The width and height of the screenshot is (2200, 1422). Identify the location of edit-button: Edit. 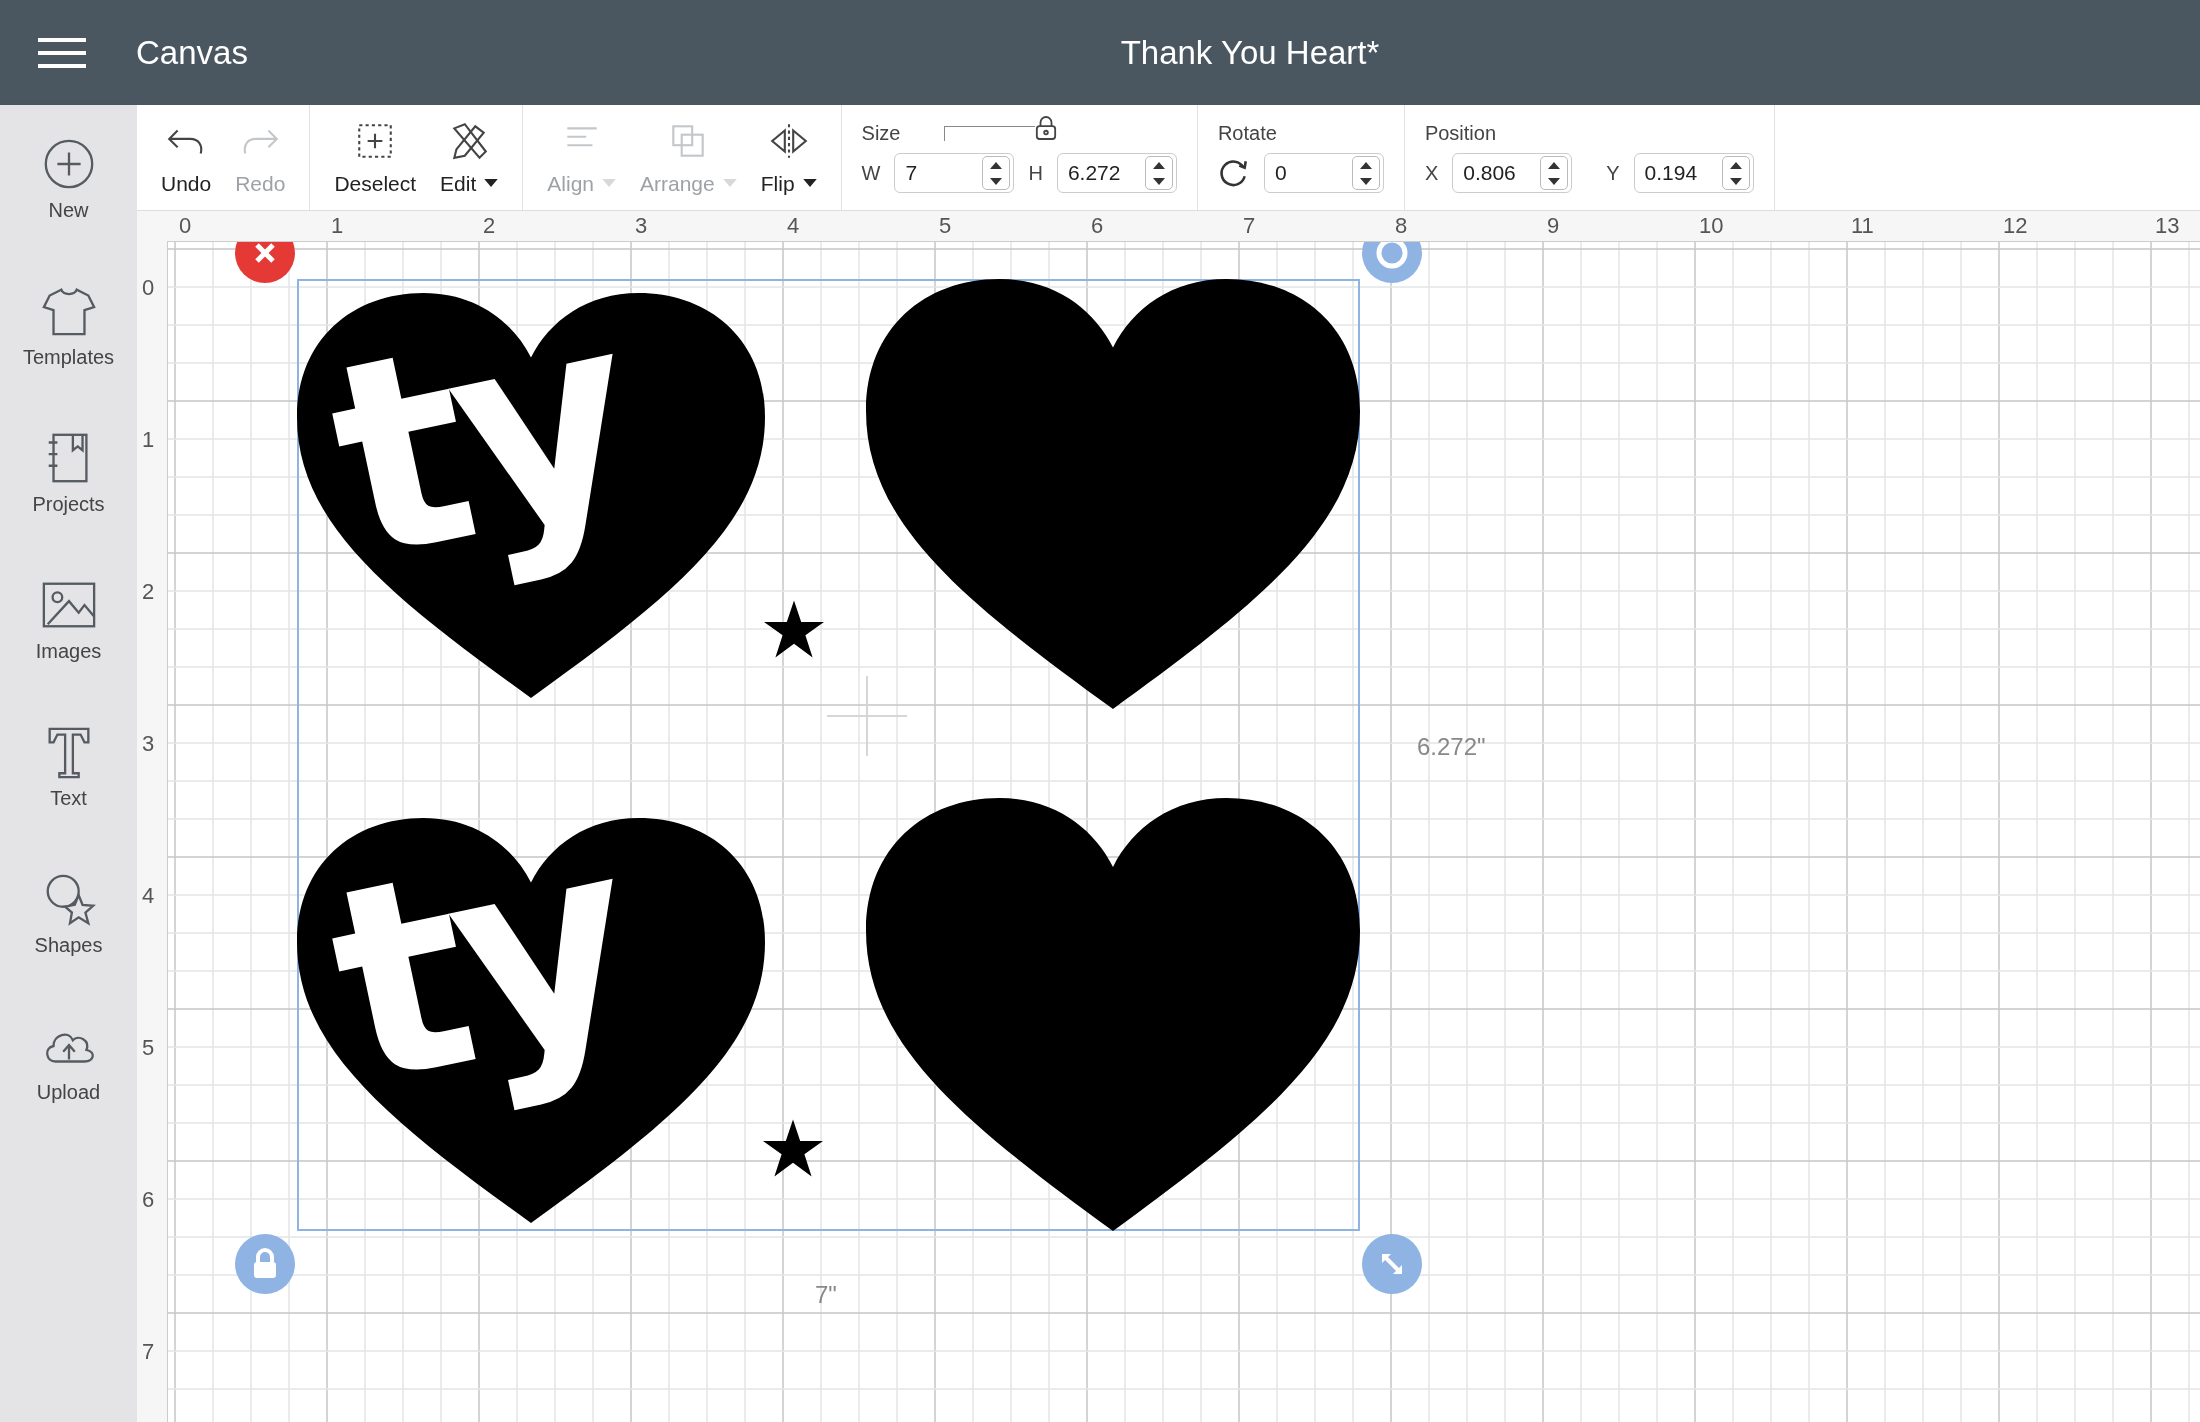
(469, 157).